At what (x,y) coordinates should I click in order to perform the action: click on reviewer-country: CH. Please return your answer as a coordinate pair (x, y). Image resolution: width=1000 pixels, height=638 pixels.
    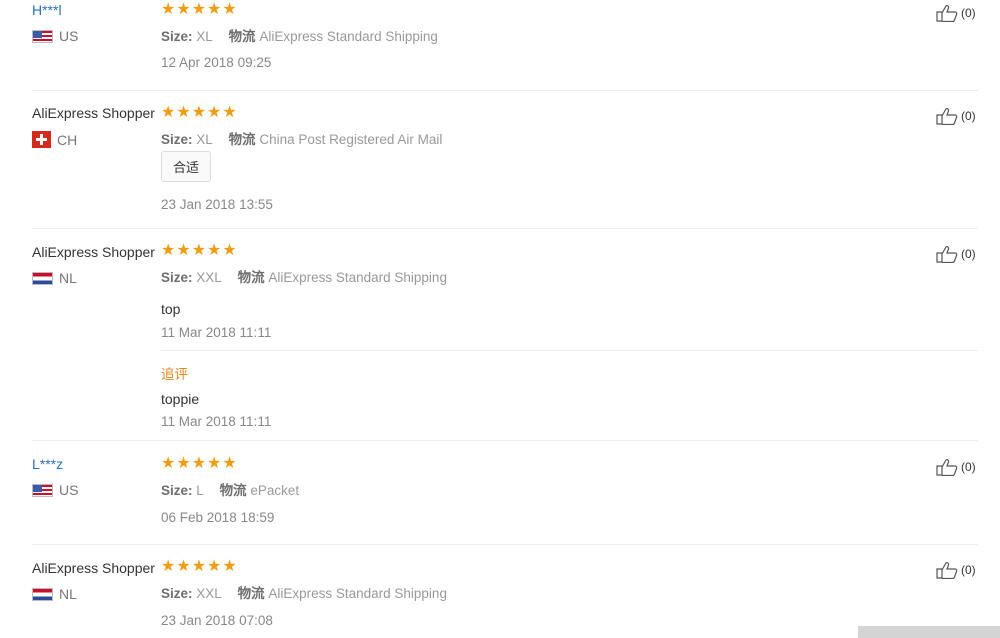
    Looking at the image, I should click on (54, 139).